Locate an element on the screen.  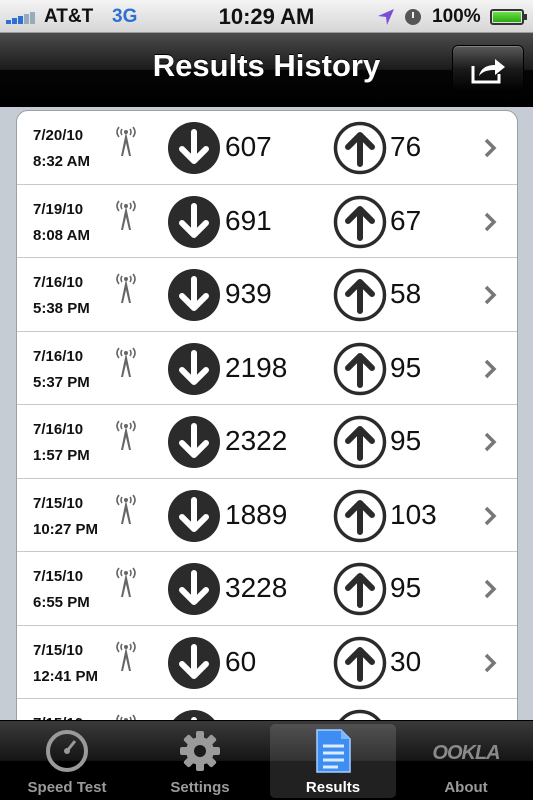
result-row: 7/16/10 1:57 PM 2322 95 is located at coordinates (267, 442).